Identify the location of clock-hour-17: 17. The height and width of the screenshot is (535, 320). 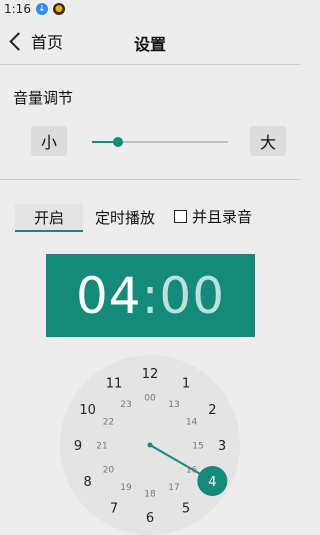
(173, 488).